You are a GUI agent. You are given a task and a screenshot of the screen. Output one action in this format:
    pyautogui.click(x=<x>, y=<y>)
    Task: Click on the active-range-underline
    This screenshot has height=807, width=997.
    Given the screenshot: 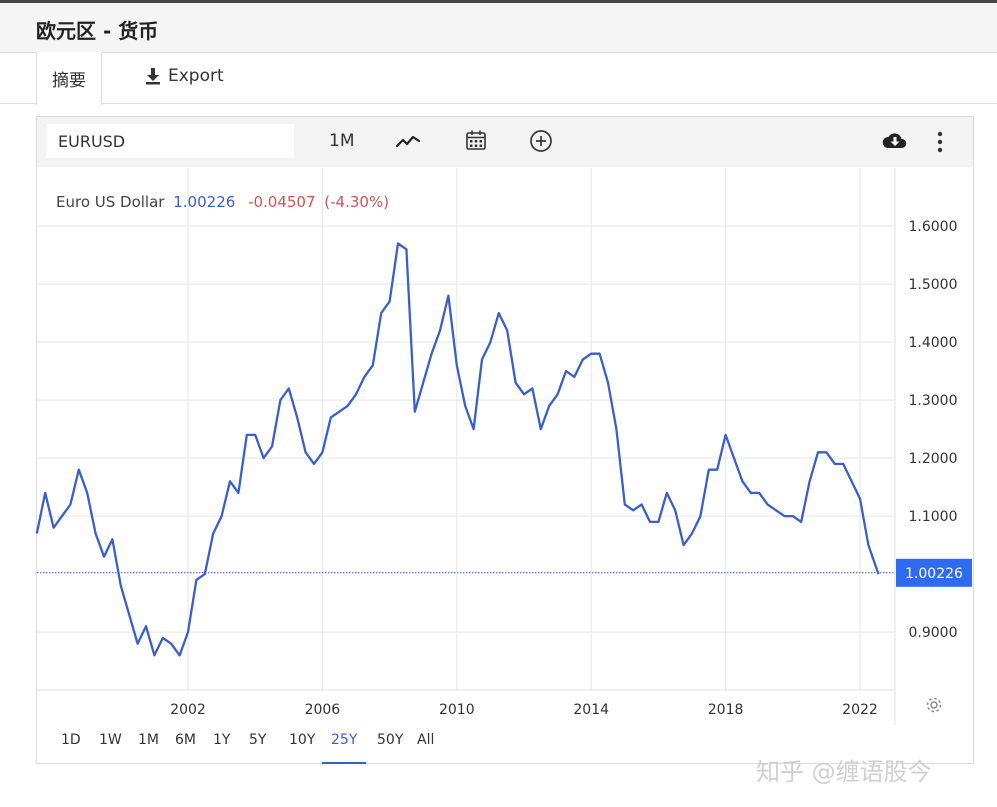 What is the action you would take?
    pyautogui.click(x=344, y=763)
    